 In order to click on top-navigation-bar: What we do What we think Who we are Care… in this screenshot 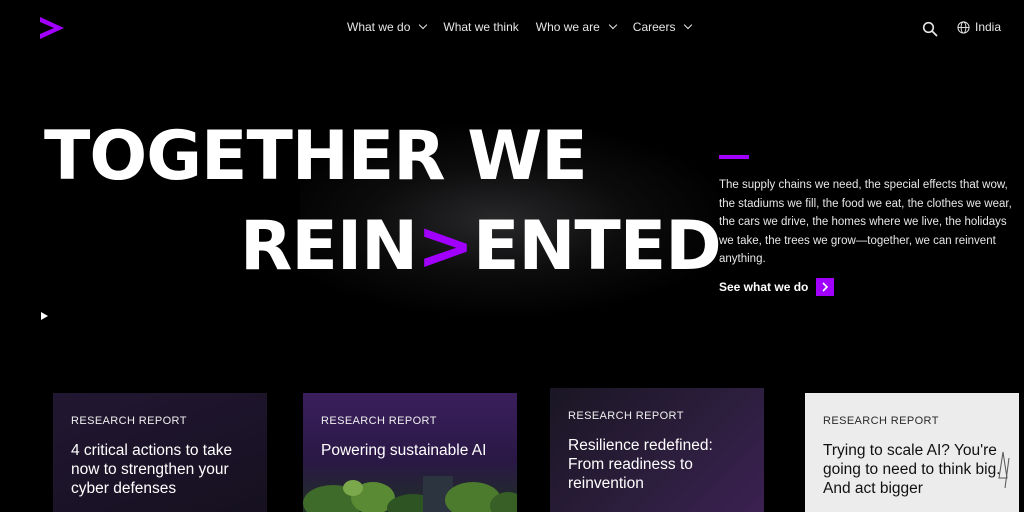, I will do `click(512, 29)`.